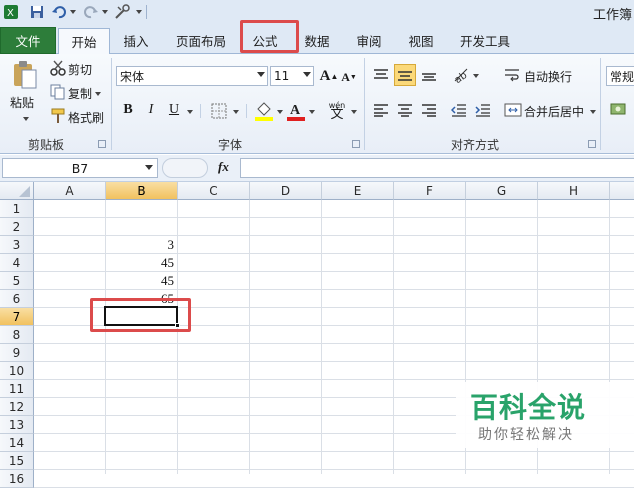  Describe the element at coordinates (24, 119) in the screenshot. I see `paste-dropdown-icon` at that location.